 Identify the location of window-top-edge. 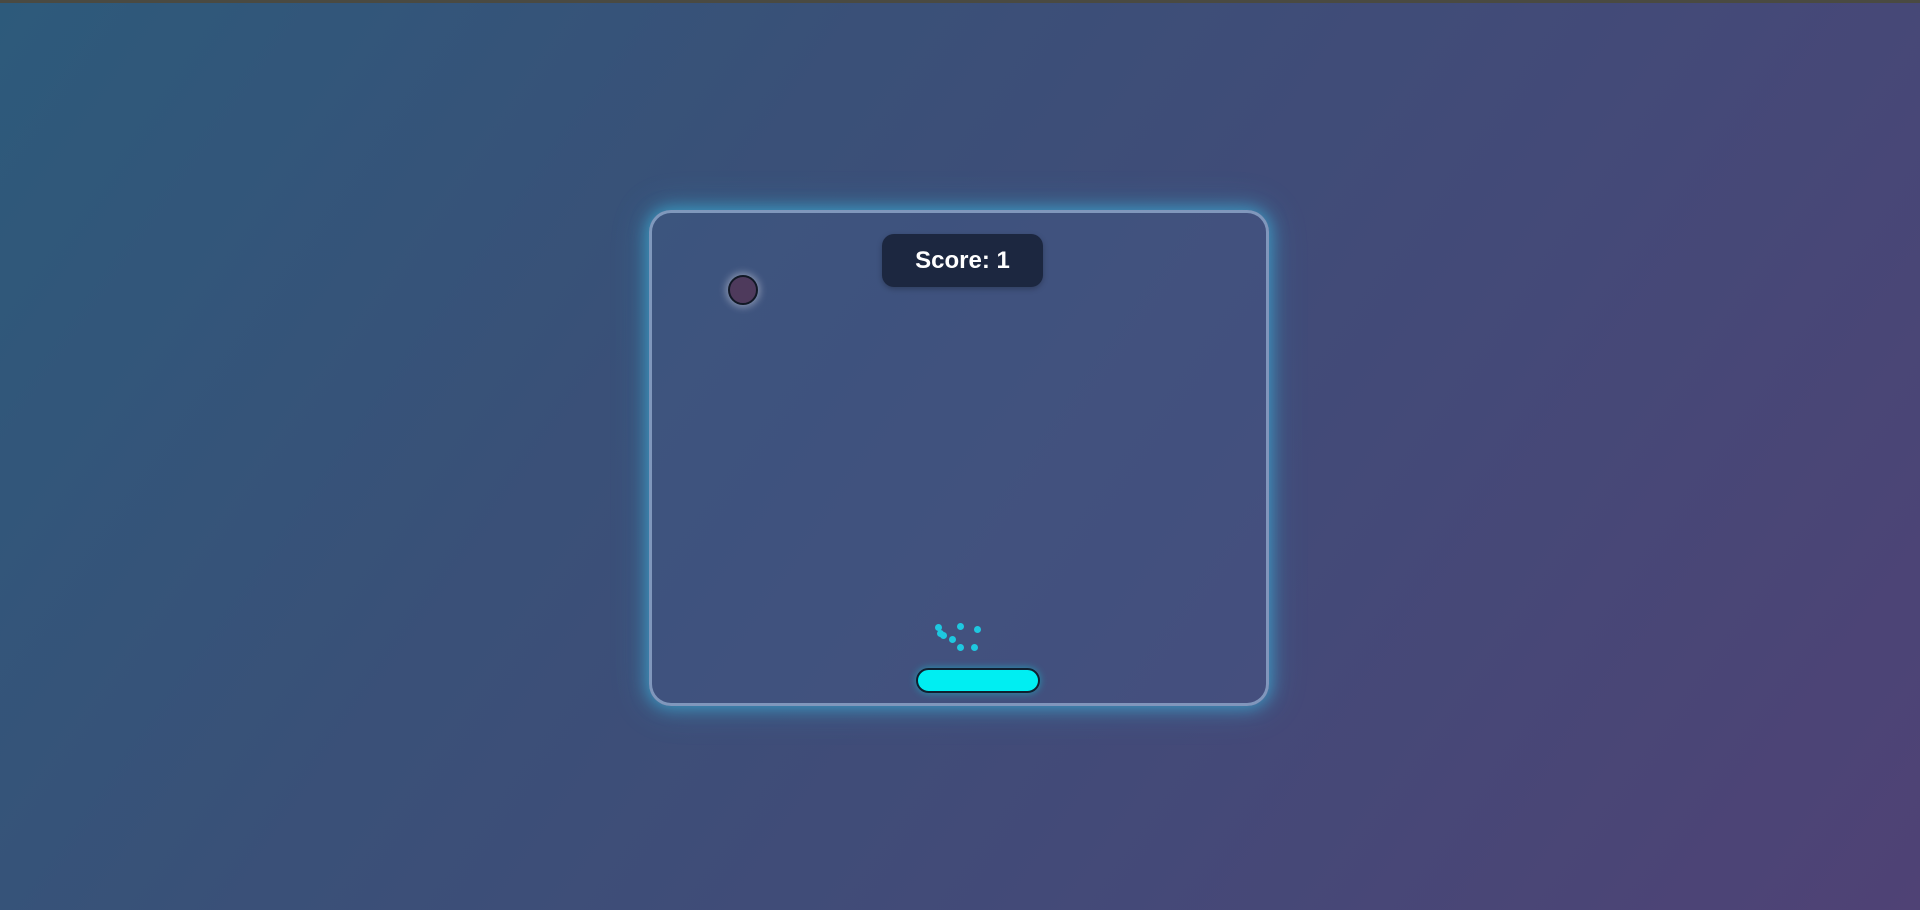
(960, 1).